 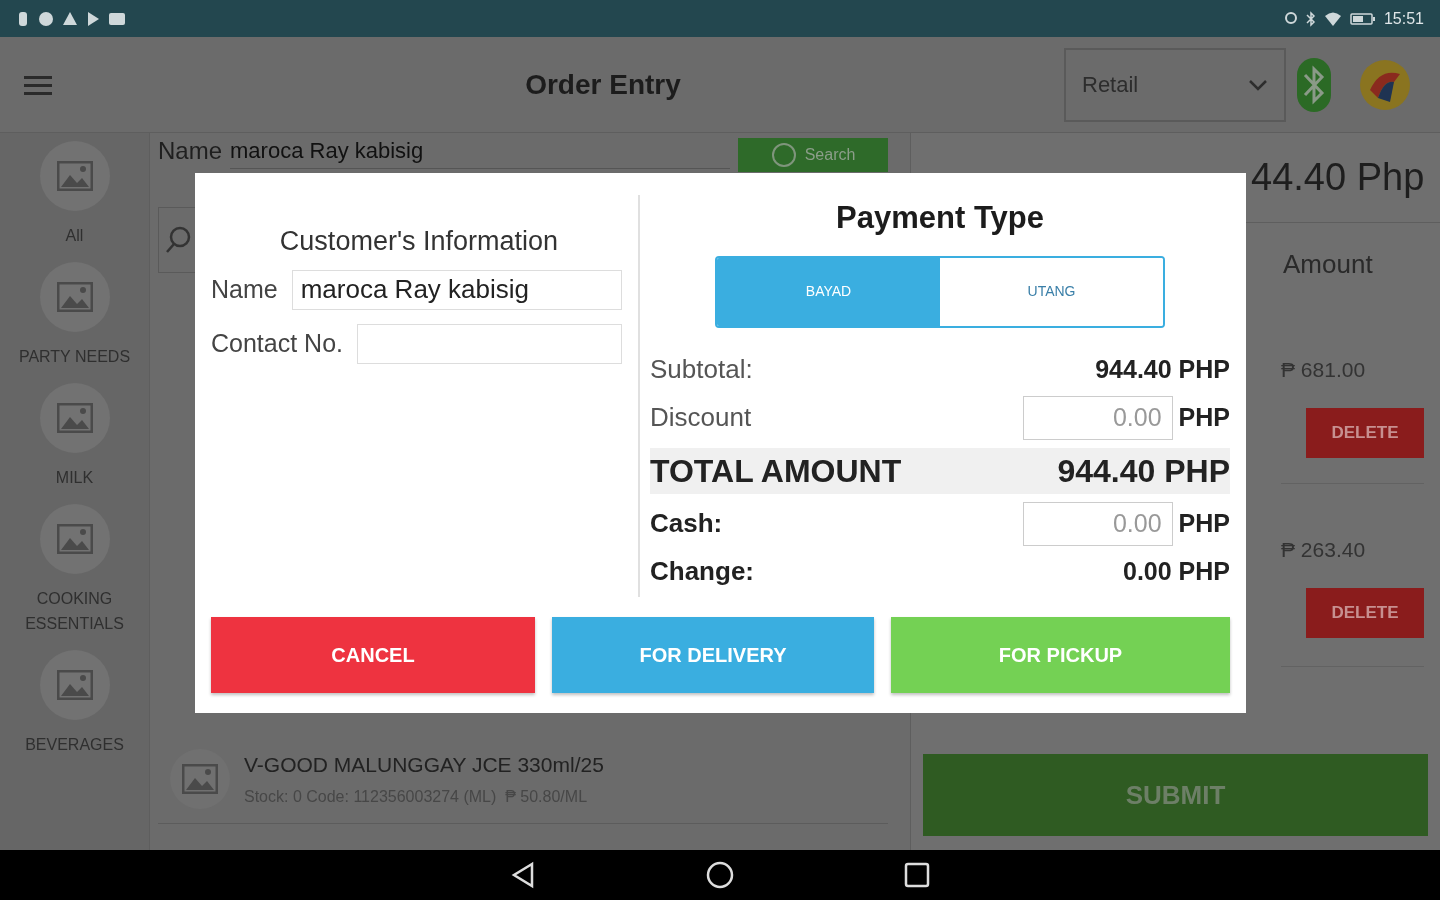 I want to click on row-label: Change:, so click(x=702, y=571).